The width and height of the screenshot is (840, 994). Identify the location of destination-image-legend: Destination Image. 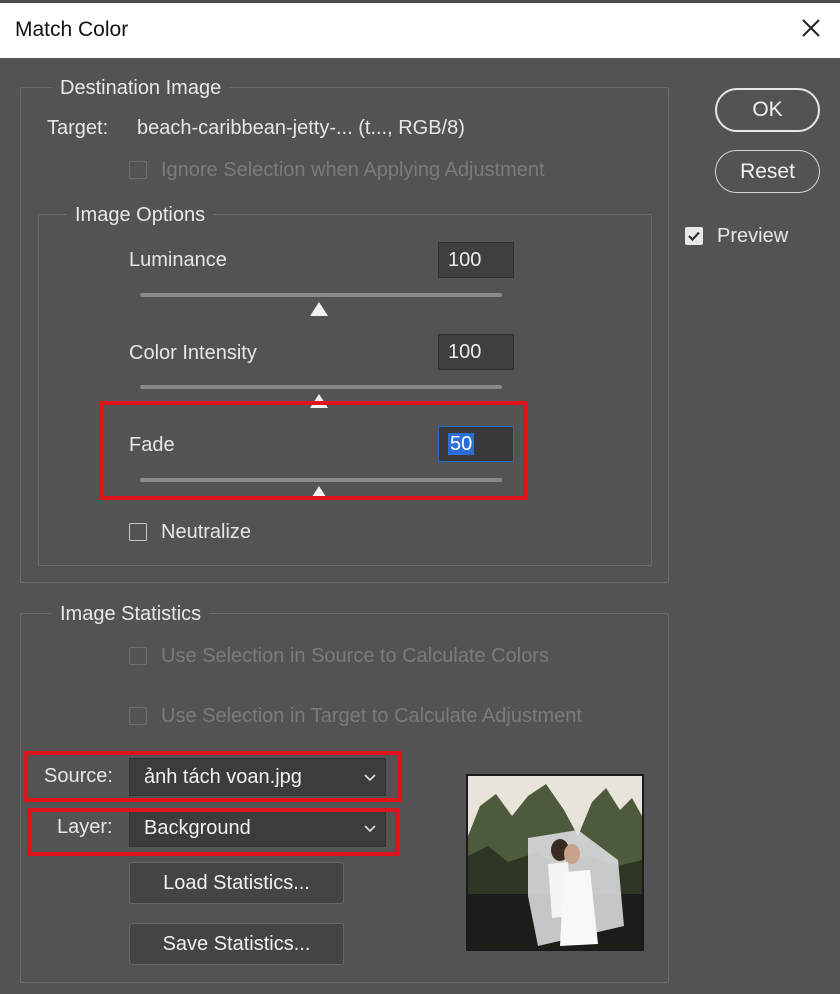
(141, 88).